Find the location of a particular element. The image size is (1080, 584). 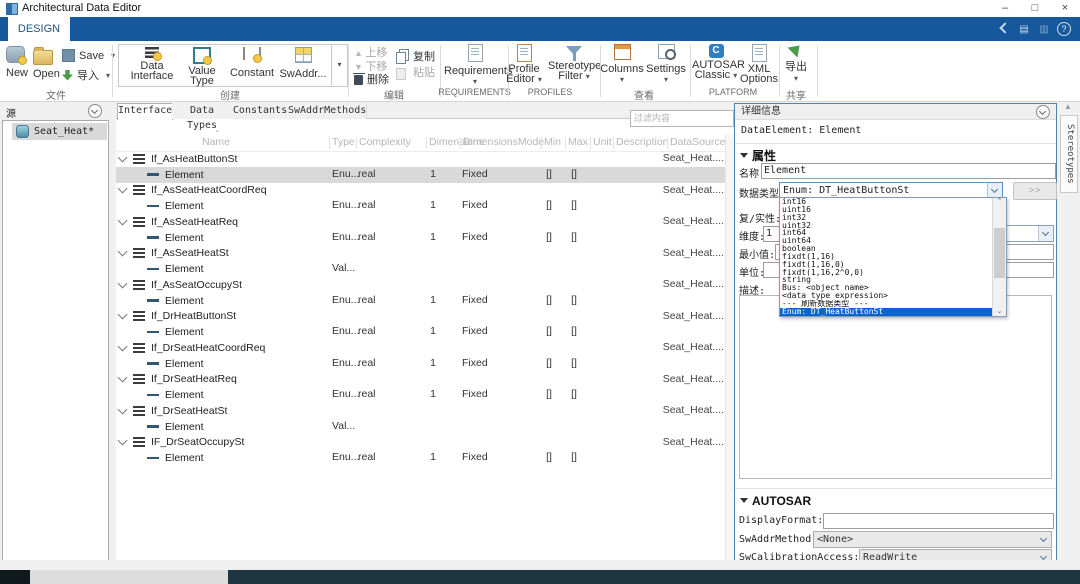

filter-input is located at coordinates (682, 118).